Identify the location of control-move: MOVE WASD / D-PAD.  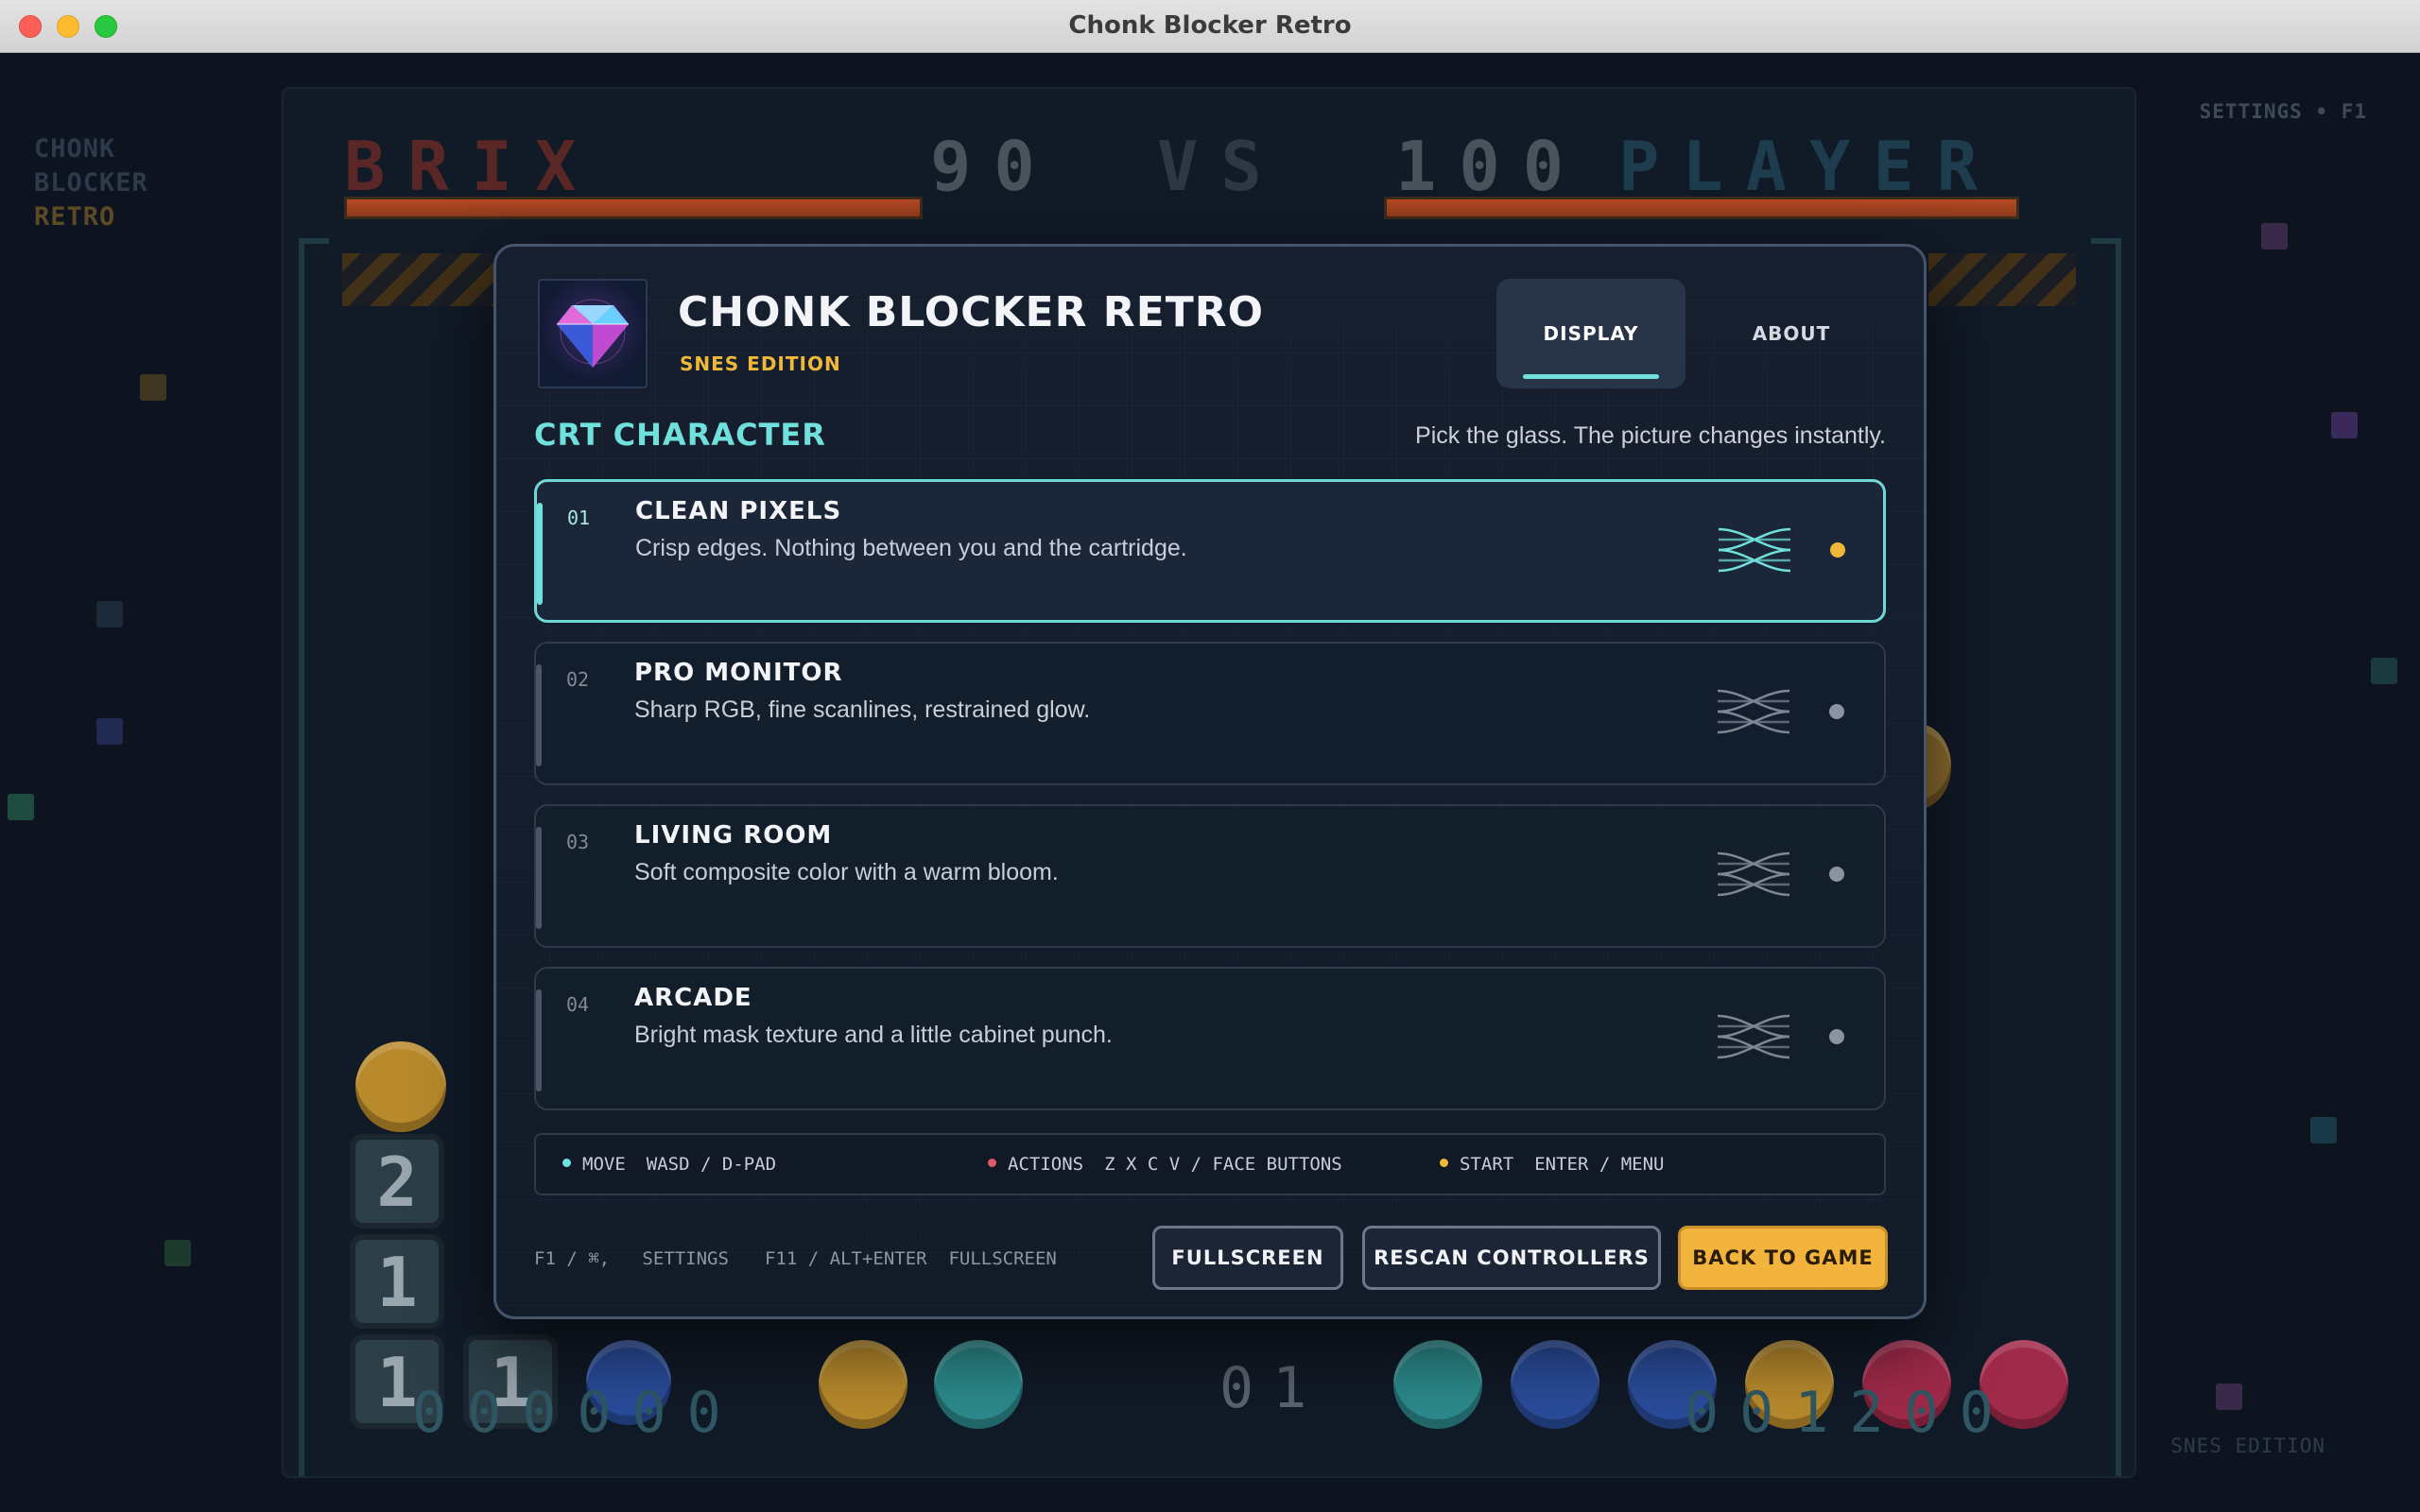
(669, 1164).